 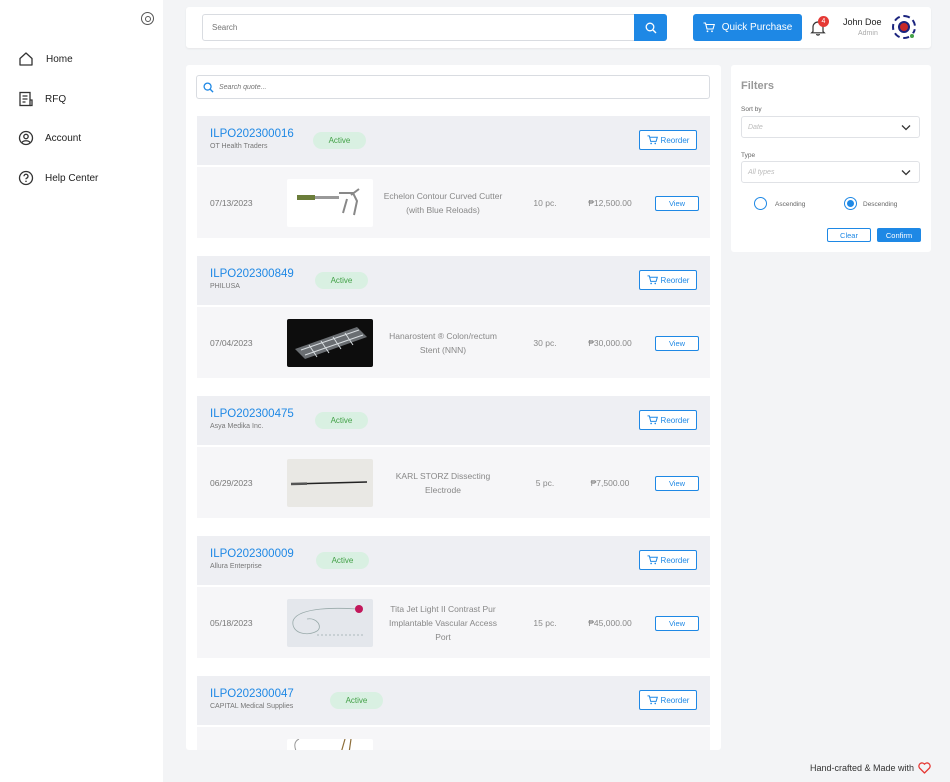 I want to click on clear-button: Clear, so click(x=849, y=235).